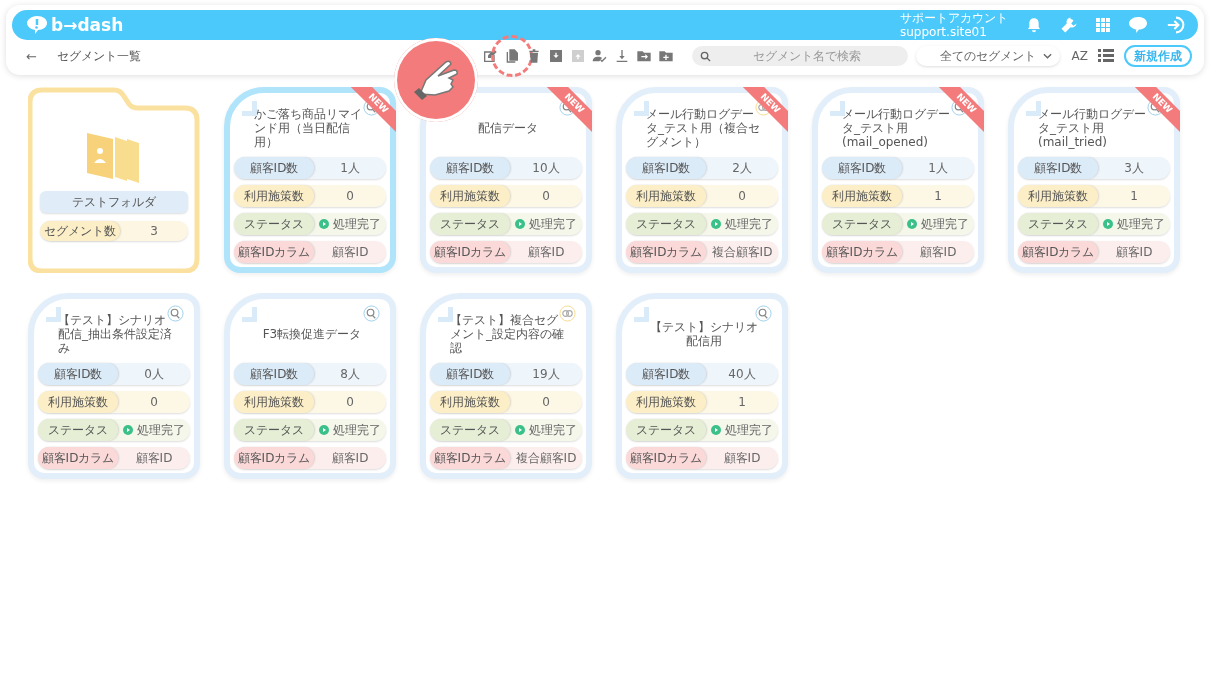 The image size is (1210, 680). Describe the element at coordinates (546, 168) in the screenshot. I see `row-value: 10人` at that location.